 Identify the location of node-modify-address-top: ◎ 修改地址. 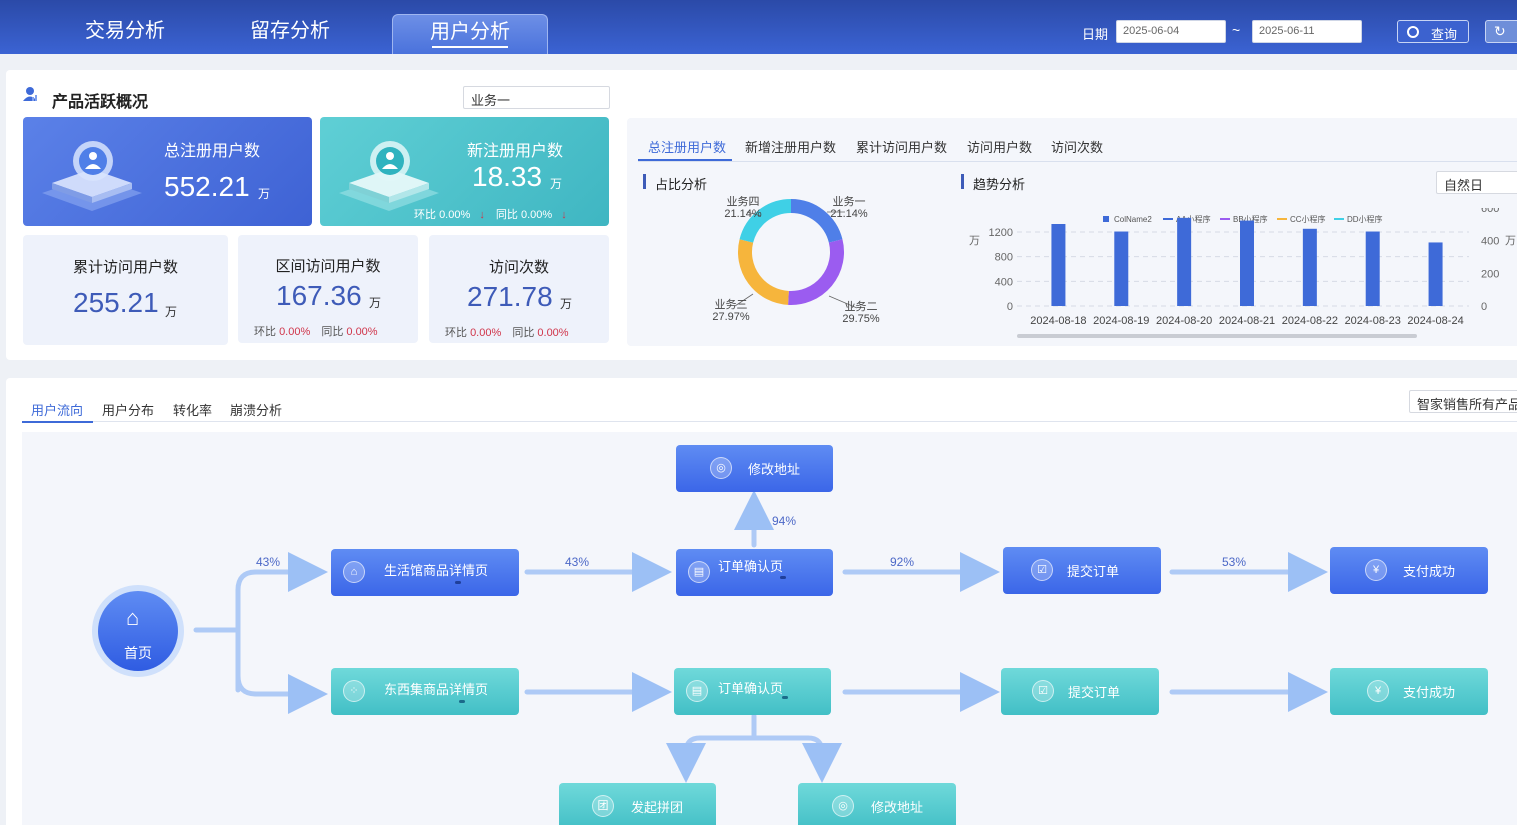
(754, 468).